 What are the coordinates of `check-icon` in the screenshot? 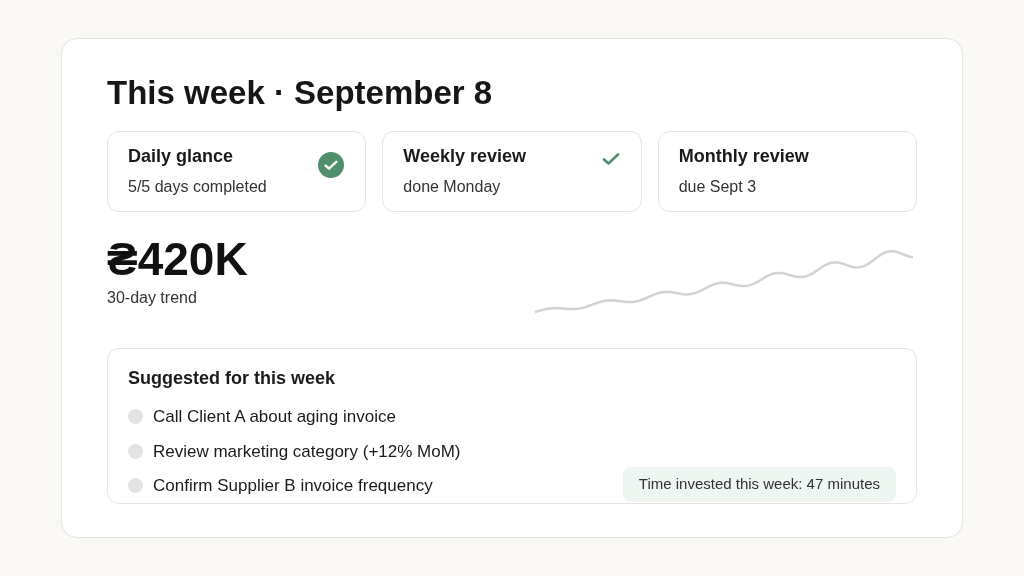 It's located at (610, 159).